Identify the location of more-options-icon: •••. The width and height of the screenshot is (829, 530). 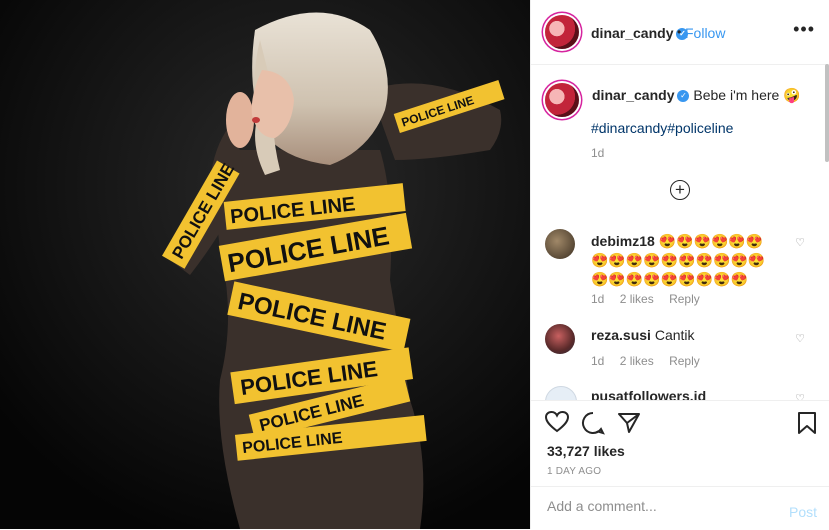
(804, 29).